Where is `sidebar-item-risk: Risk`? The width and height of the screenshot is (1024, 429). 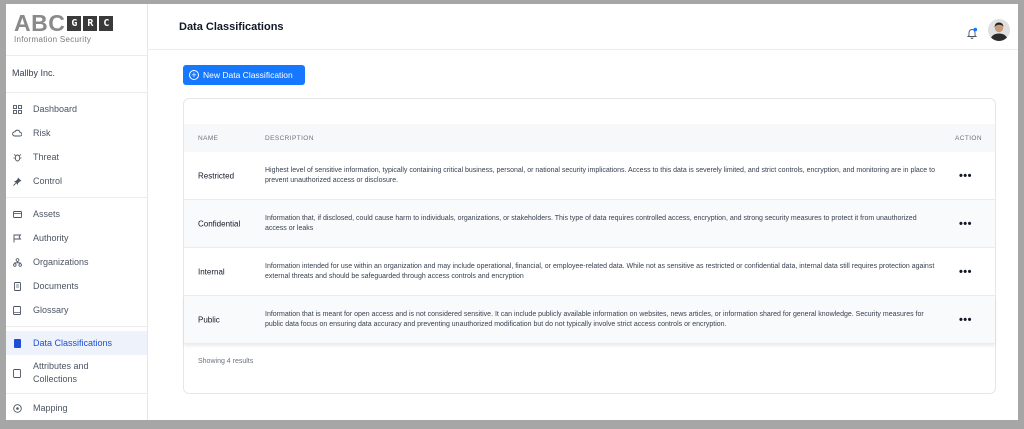 sidebar-item-risk: Risk is located at coordinates (76, 133).